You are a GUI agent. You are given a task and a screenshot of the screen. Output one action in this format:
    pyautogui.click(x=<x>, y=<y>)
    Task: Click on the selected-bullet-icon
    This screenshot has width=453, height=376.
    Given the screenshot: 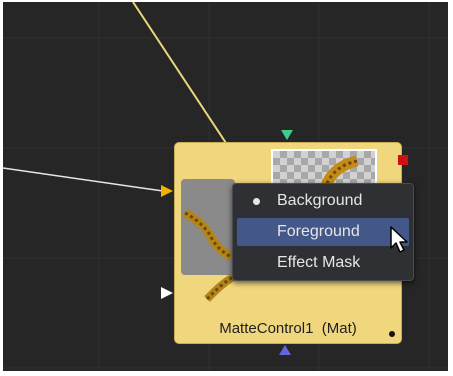 What is the action you would take?
    pyautogui.click(x=256, y=201)
    